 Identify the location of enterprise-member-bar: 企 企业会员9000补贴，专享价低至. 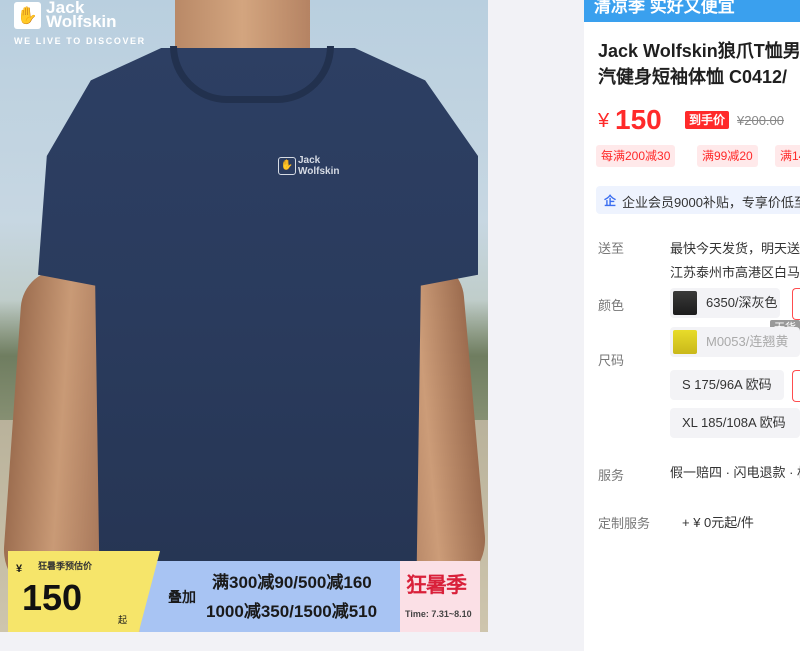
(698, 200).